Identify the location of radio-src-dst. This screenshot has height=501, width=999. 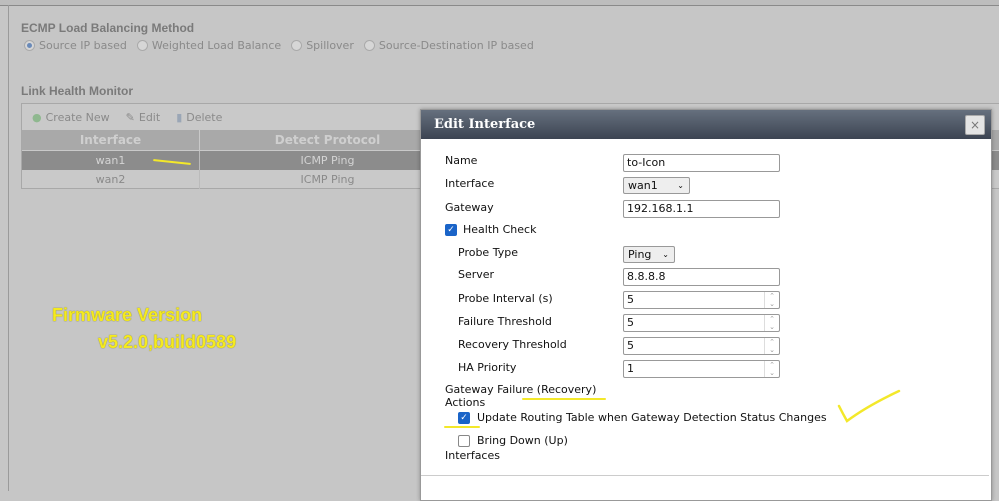
(369, 45).